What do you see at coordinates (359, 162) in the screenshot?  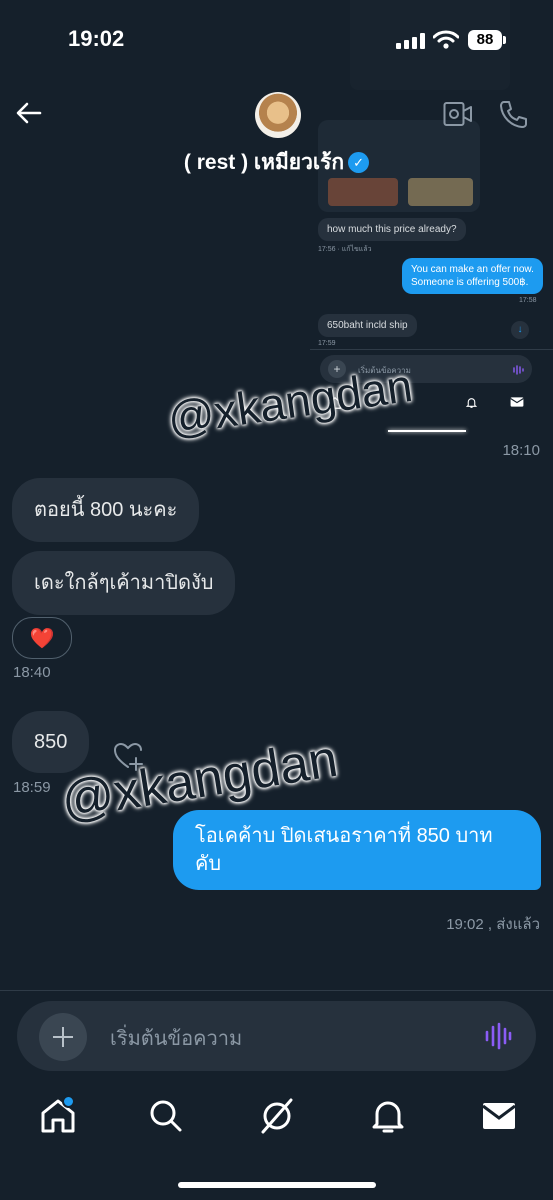 I see `verified-badge-icon: ✓` at bounding box center [359, 162].